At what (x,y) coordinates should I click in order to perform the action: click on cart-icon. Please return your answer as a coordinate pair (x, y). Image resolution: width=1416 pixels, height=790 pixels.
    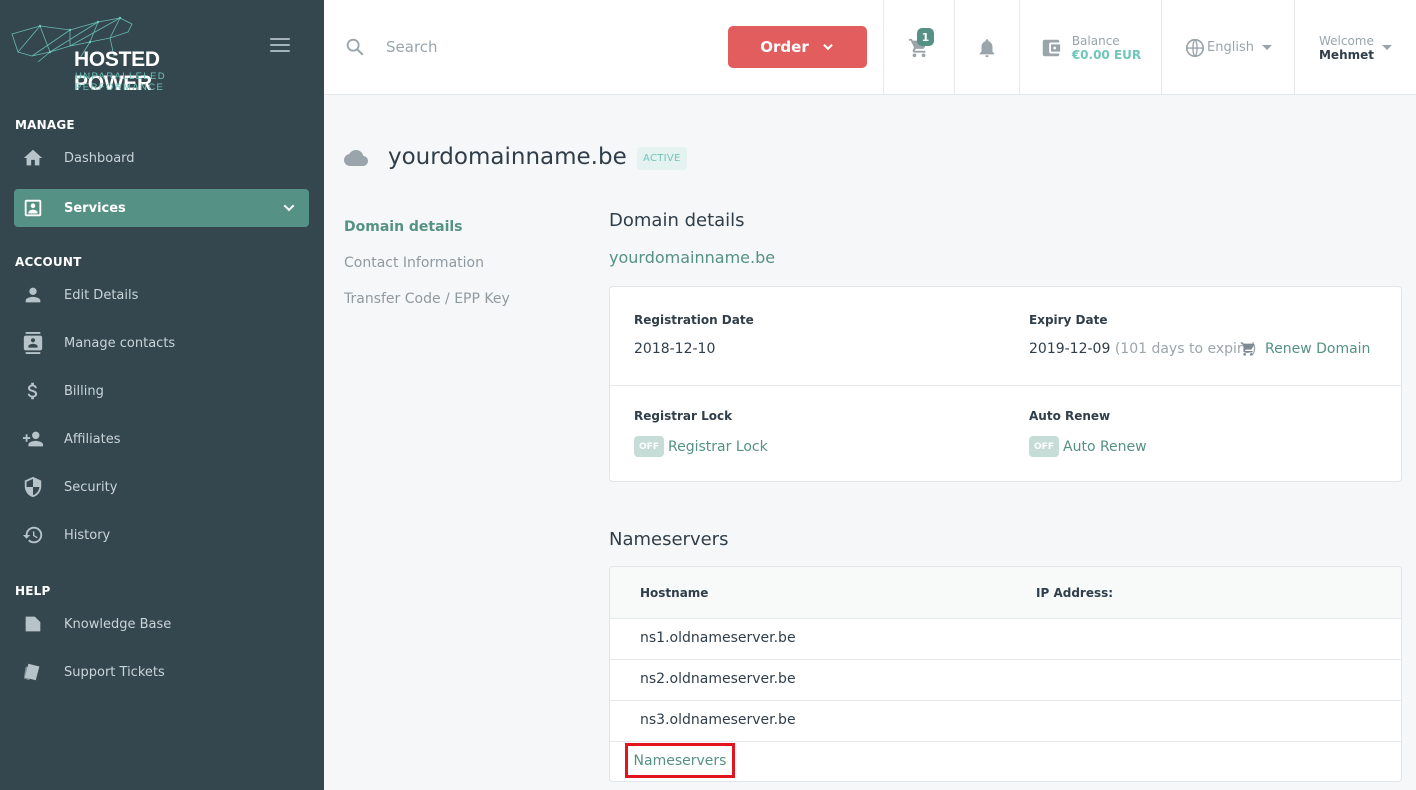
    Looking at the image, I should click on (1247, 349).